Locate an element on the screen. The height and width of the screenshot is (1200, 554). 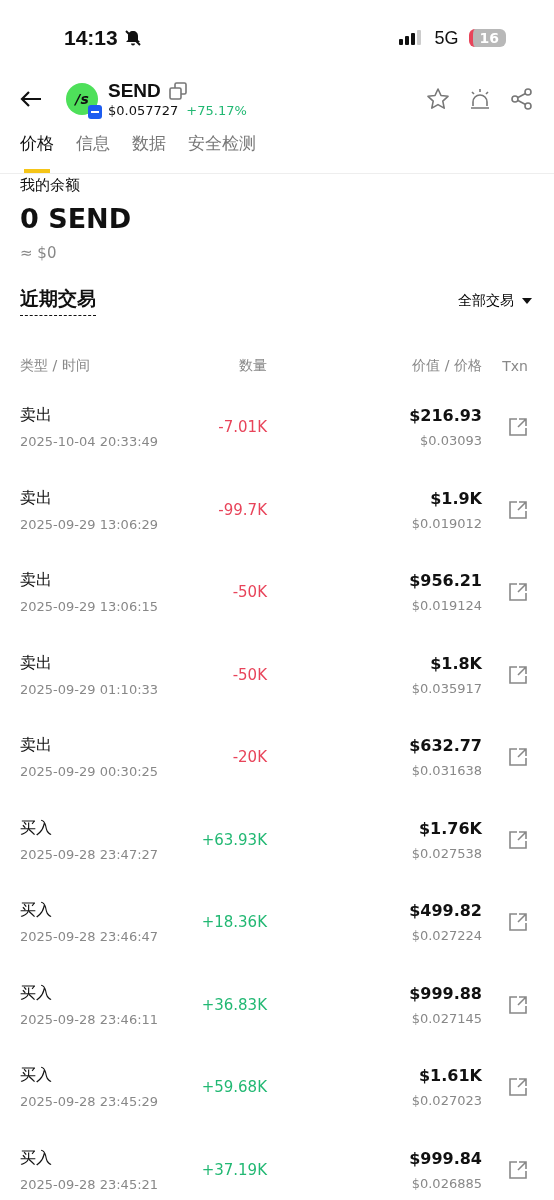
trade-value: $1.76K is located at coordinates (450, 828).